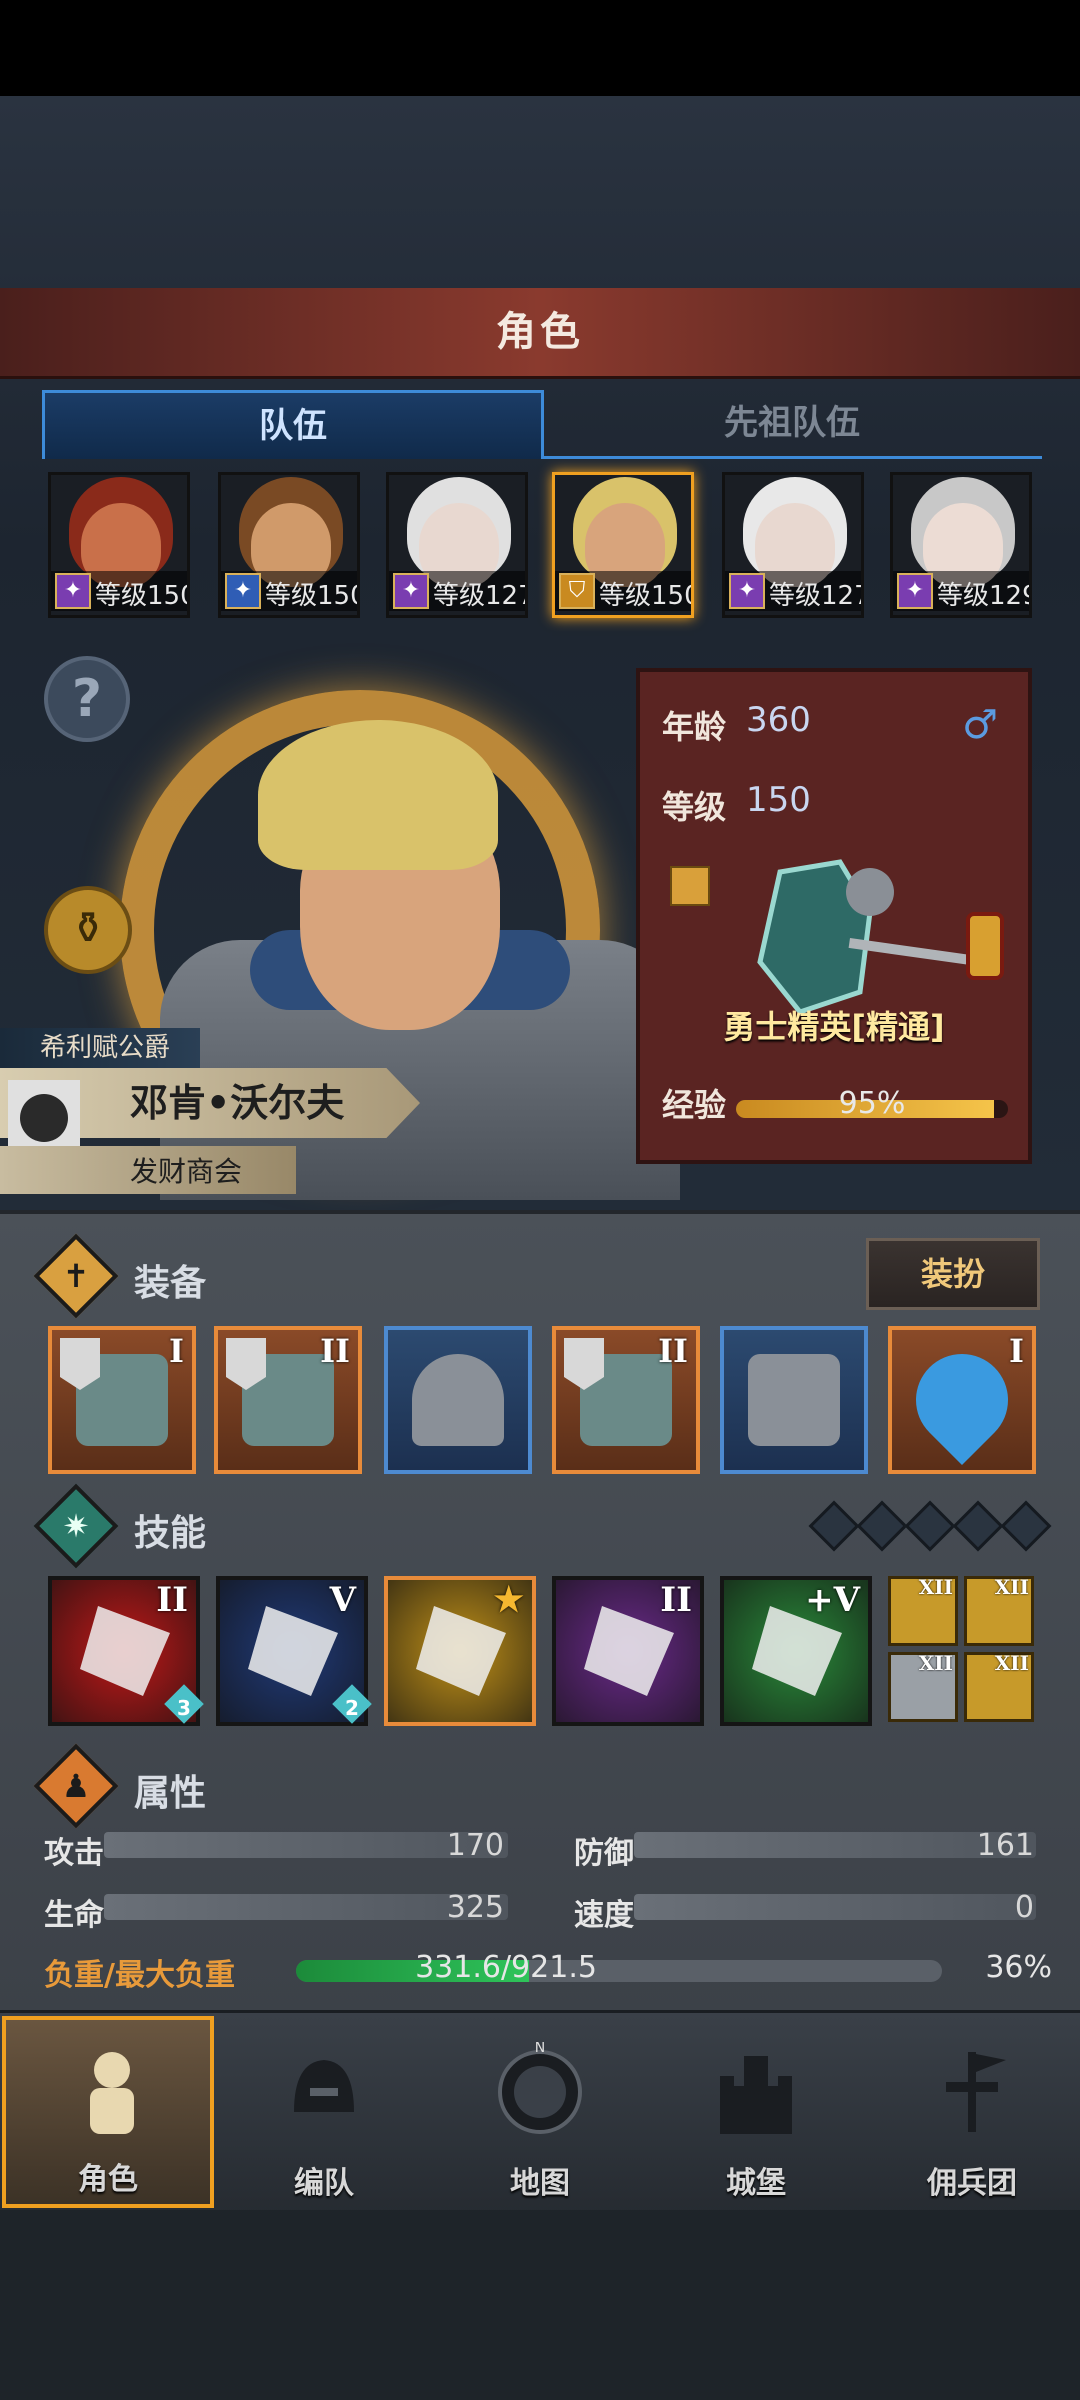 Image resolution: width=1080 pixels, height=2400 pixels. Describe the element at coordinates (122, 1400) in the screenshot. I see `equipment-slot-hammer: I` at that location.